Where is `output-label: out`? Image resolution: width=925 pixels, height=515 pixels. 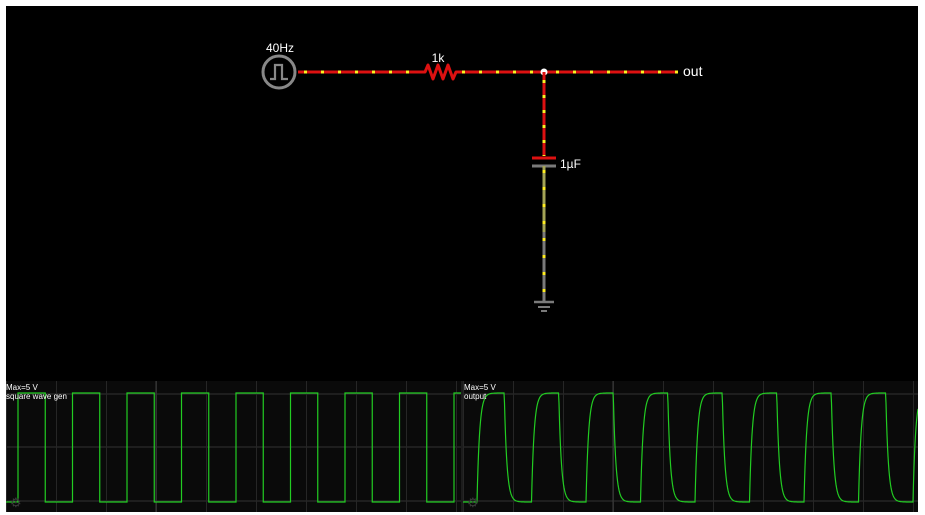 output-label: out is located at coordinates (693, 71).